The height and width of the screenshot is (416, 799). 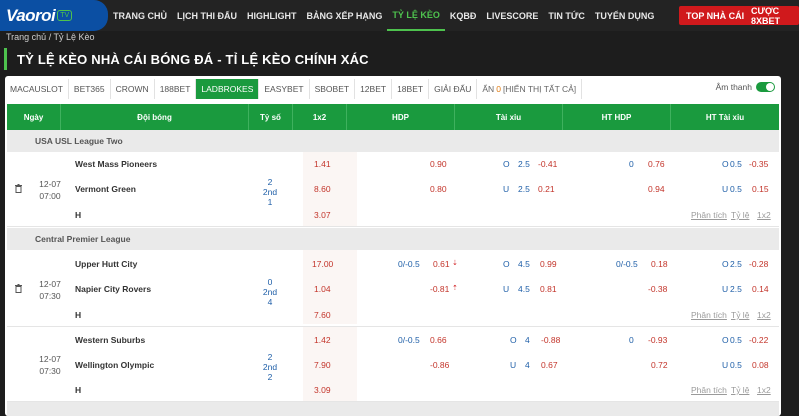 What do you see at coordinates (657, 340) in the screenshot?
I see `ht-hdp-odd-home: -0.93` at bounding box center [657, 340].